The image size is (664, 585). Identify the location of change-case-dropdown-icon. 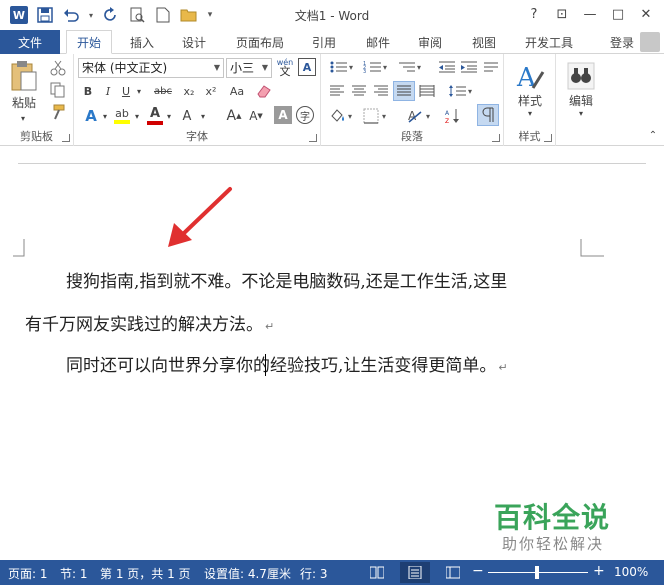
(245, 91).